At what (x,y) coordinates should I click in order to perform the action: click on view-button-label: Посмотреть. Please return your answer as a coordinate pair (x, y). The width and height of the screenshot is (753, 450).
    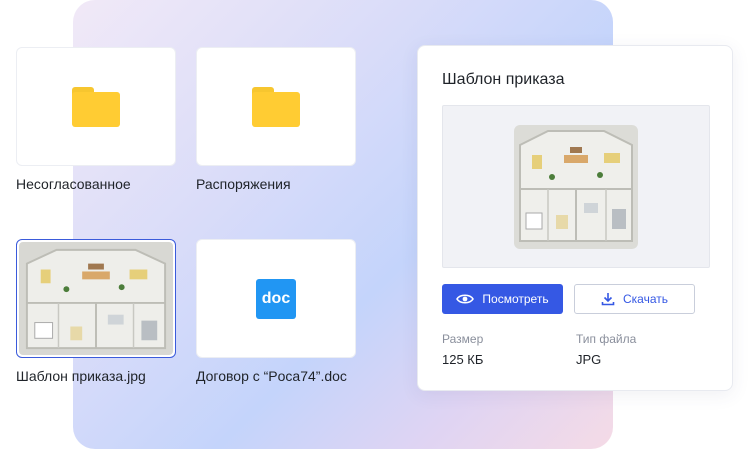
    Looking at the image, I should click on (515, 299).